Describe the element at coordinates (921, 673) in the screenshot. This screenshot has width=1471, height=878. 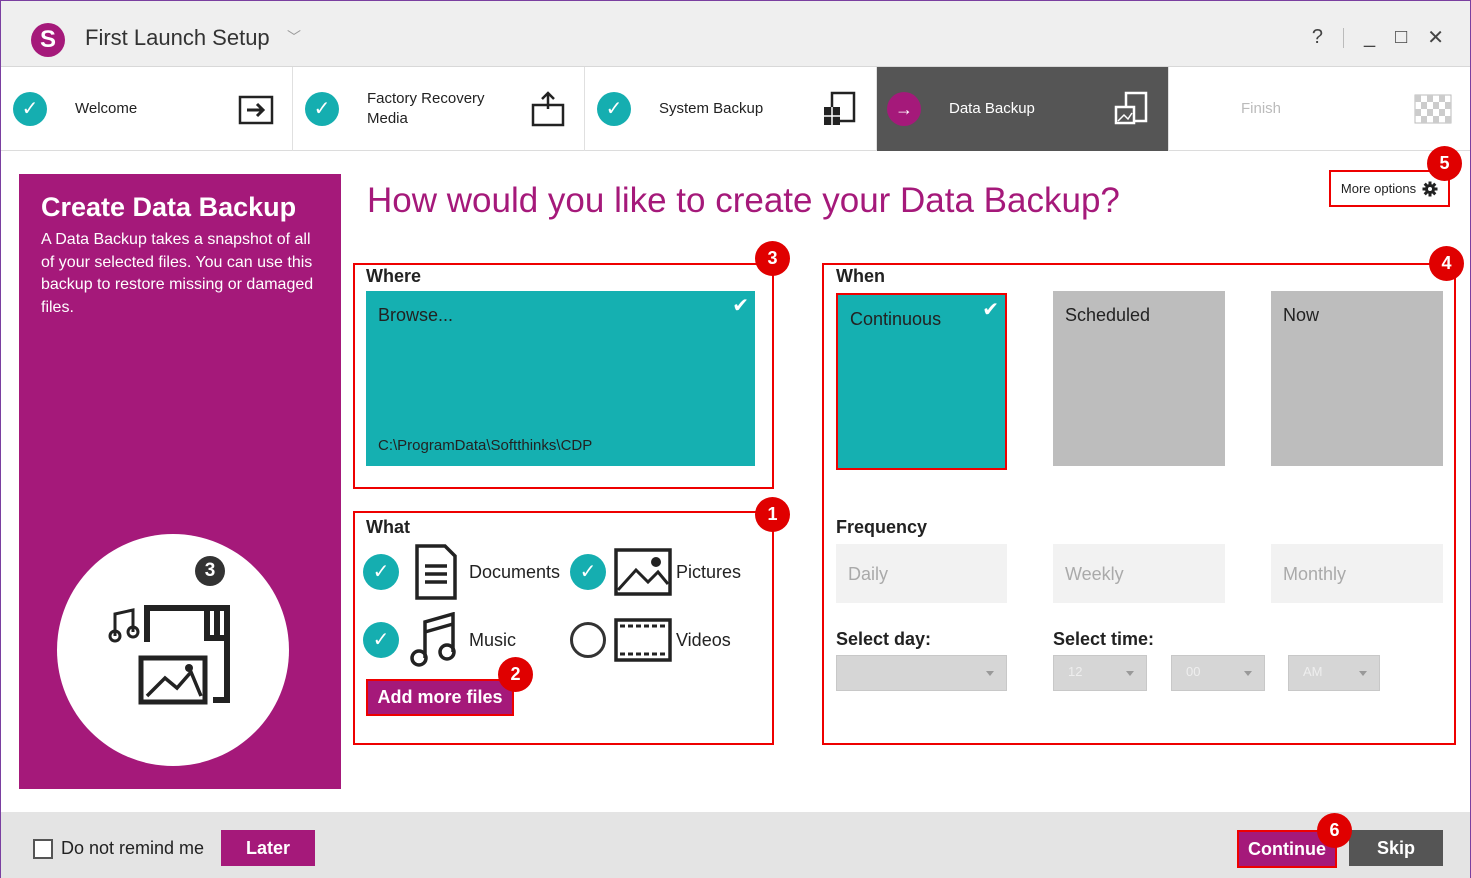
I see `select-day-dropdown` at that location.